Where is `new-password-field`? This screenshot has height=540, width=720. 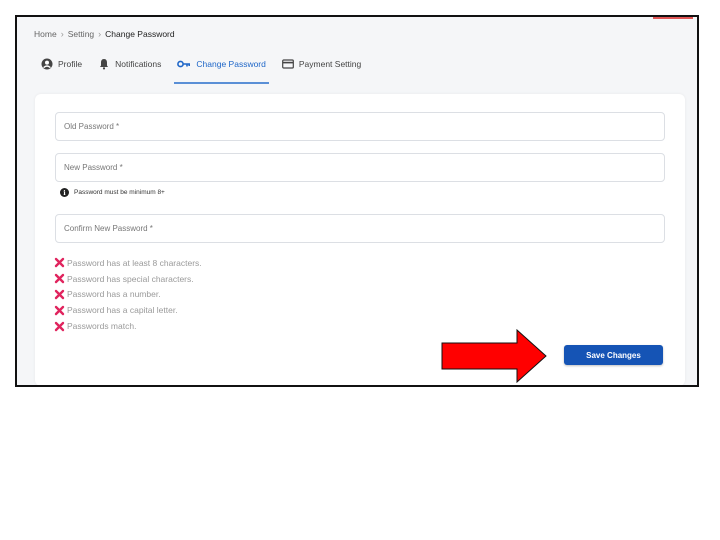 new-password-field is located at coordinates (360, 167).